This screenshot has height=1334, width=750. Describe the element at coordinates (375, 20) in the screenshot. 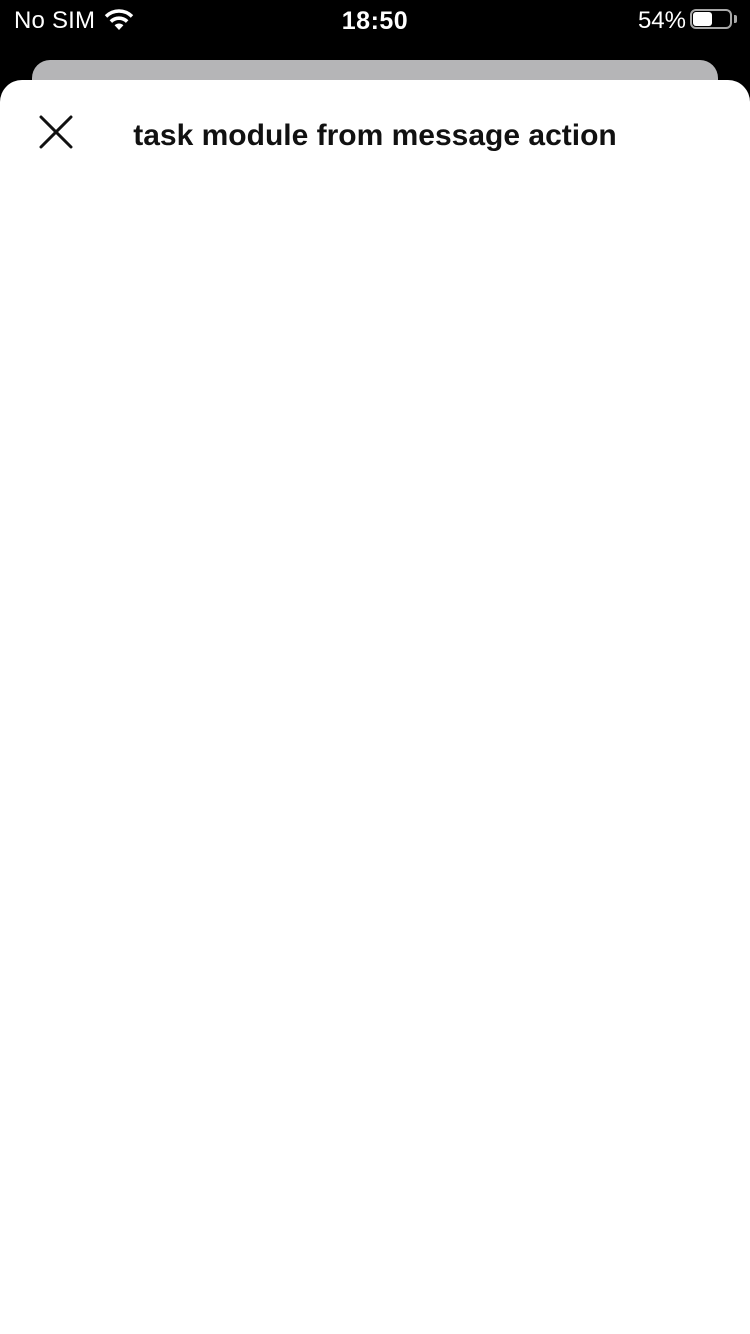

I see `status-bar: No SIM 18:50 54%` at that location.